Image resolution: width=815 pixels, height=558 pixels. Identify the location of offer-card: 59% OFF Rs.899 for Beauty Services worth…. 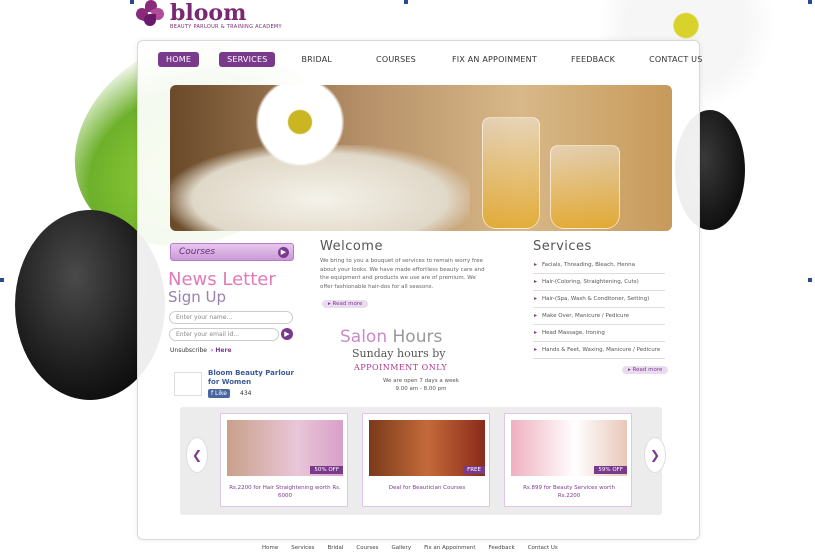
(568, 460).